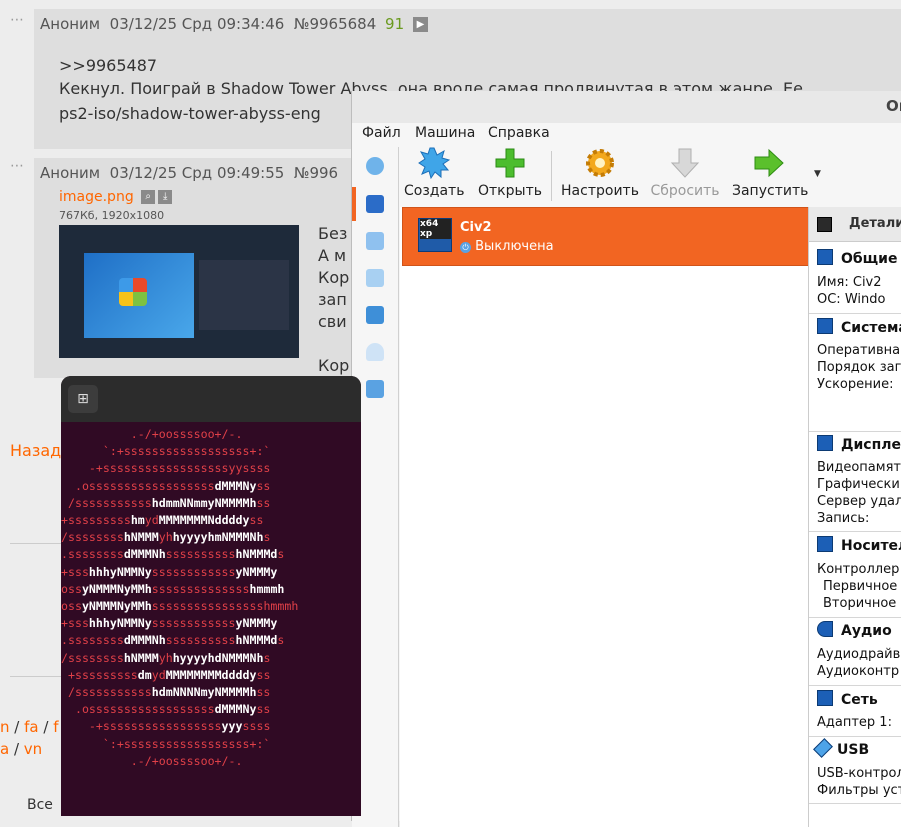  I want to click on section-network: Сеть, so click(847, 699).